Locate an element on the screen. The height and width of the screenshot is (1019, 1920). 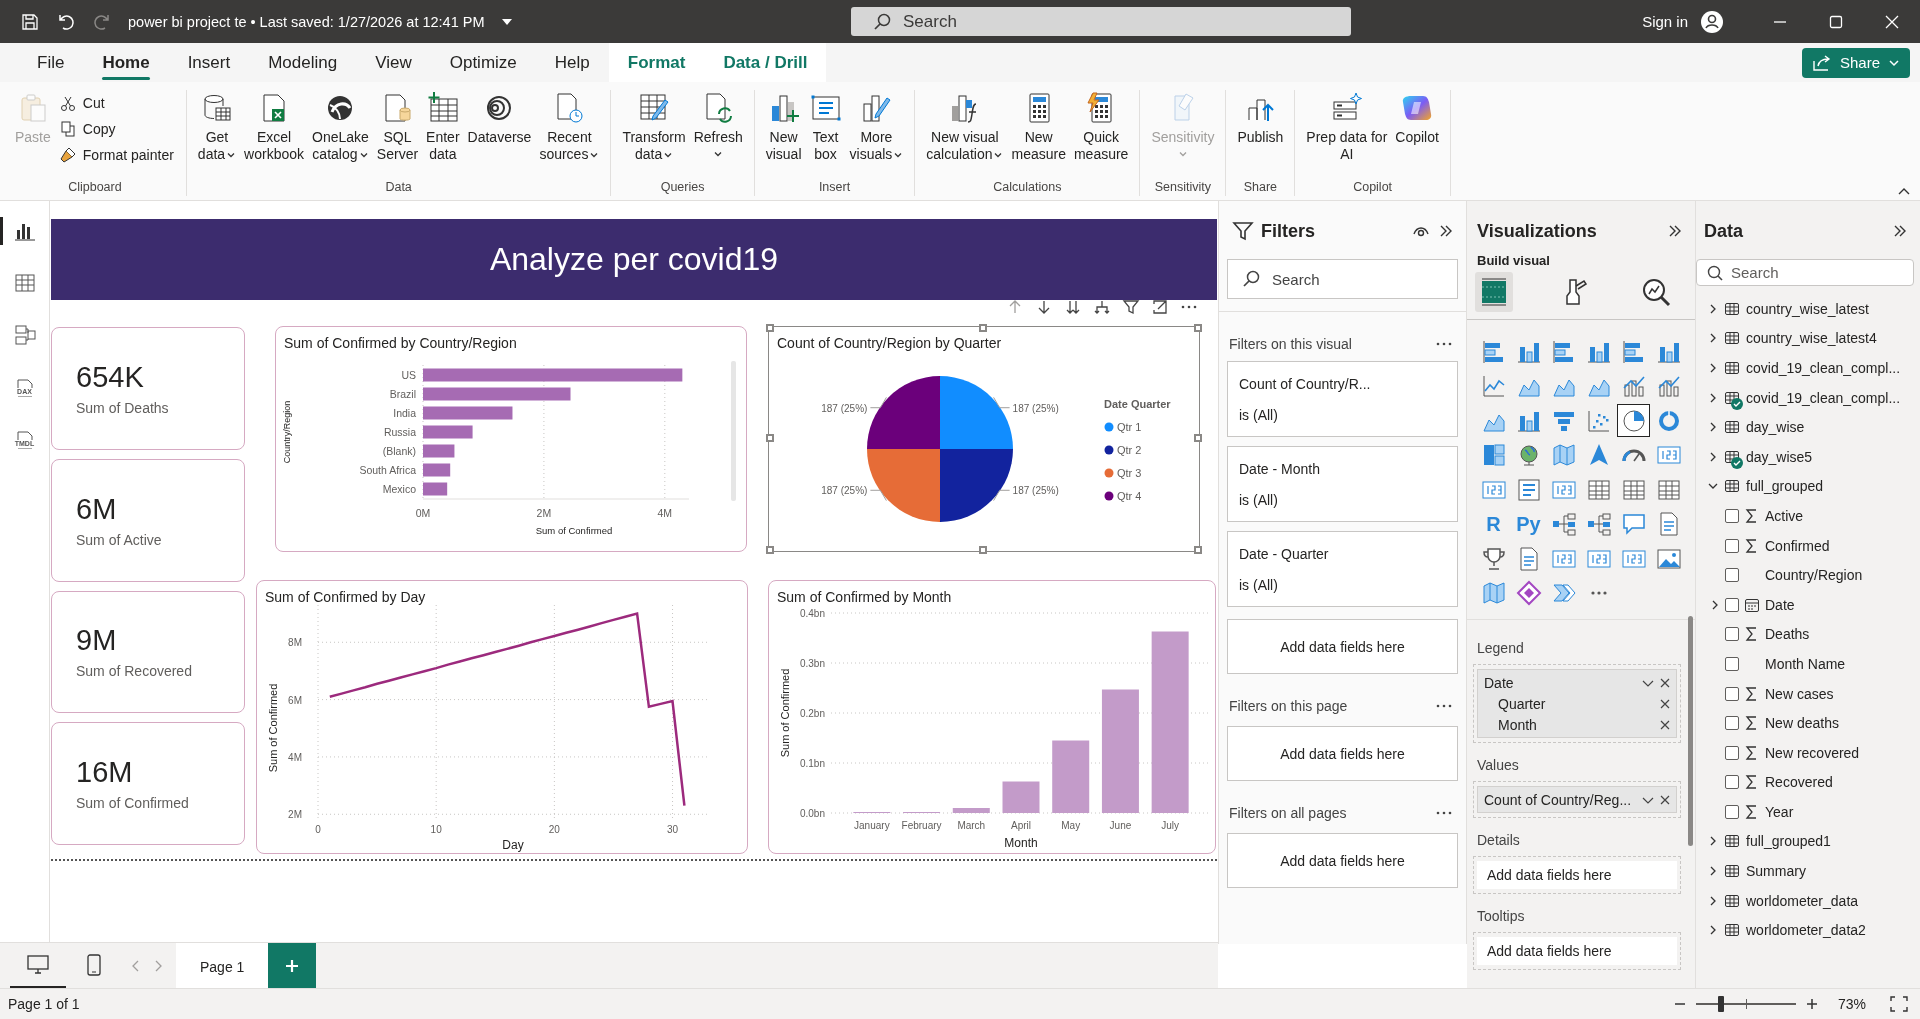
table-name: day_wise5 is located at coordinates (1779, 456).